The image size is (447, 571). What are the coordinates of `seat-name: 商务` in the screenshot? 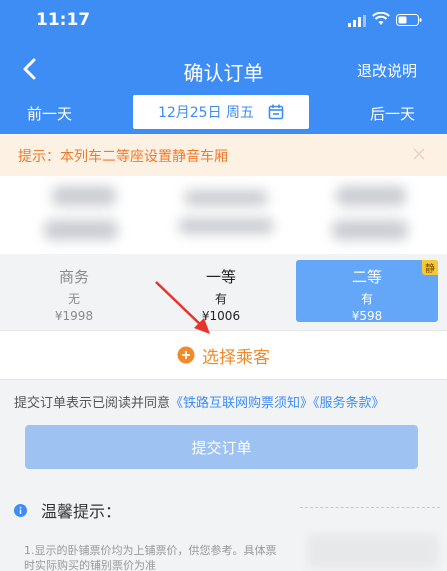 It's located at (73, 277).